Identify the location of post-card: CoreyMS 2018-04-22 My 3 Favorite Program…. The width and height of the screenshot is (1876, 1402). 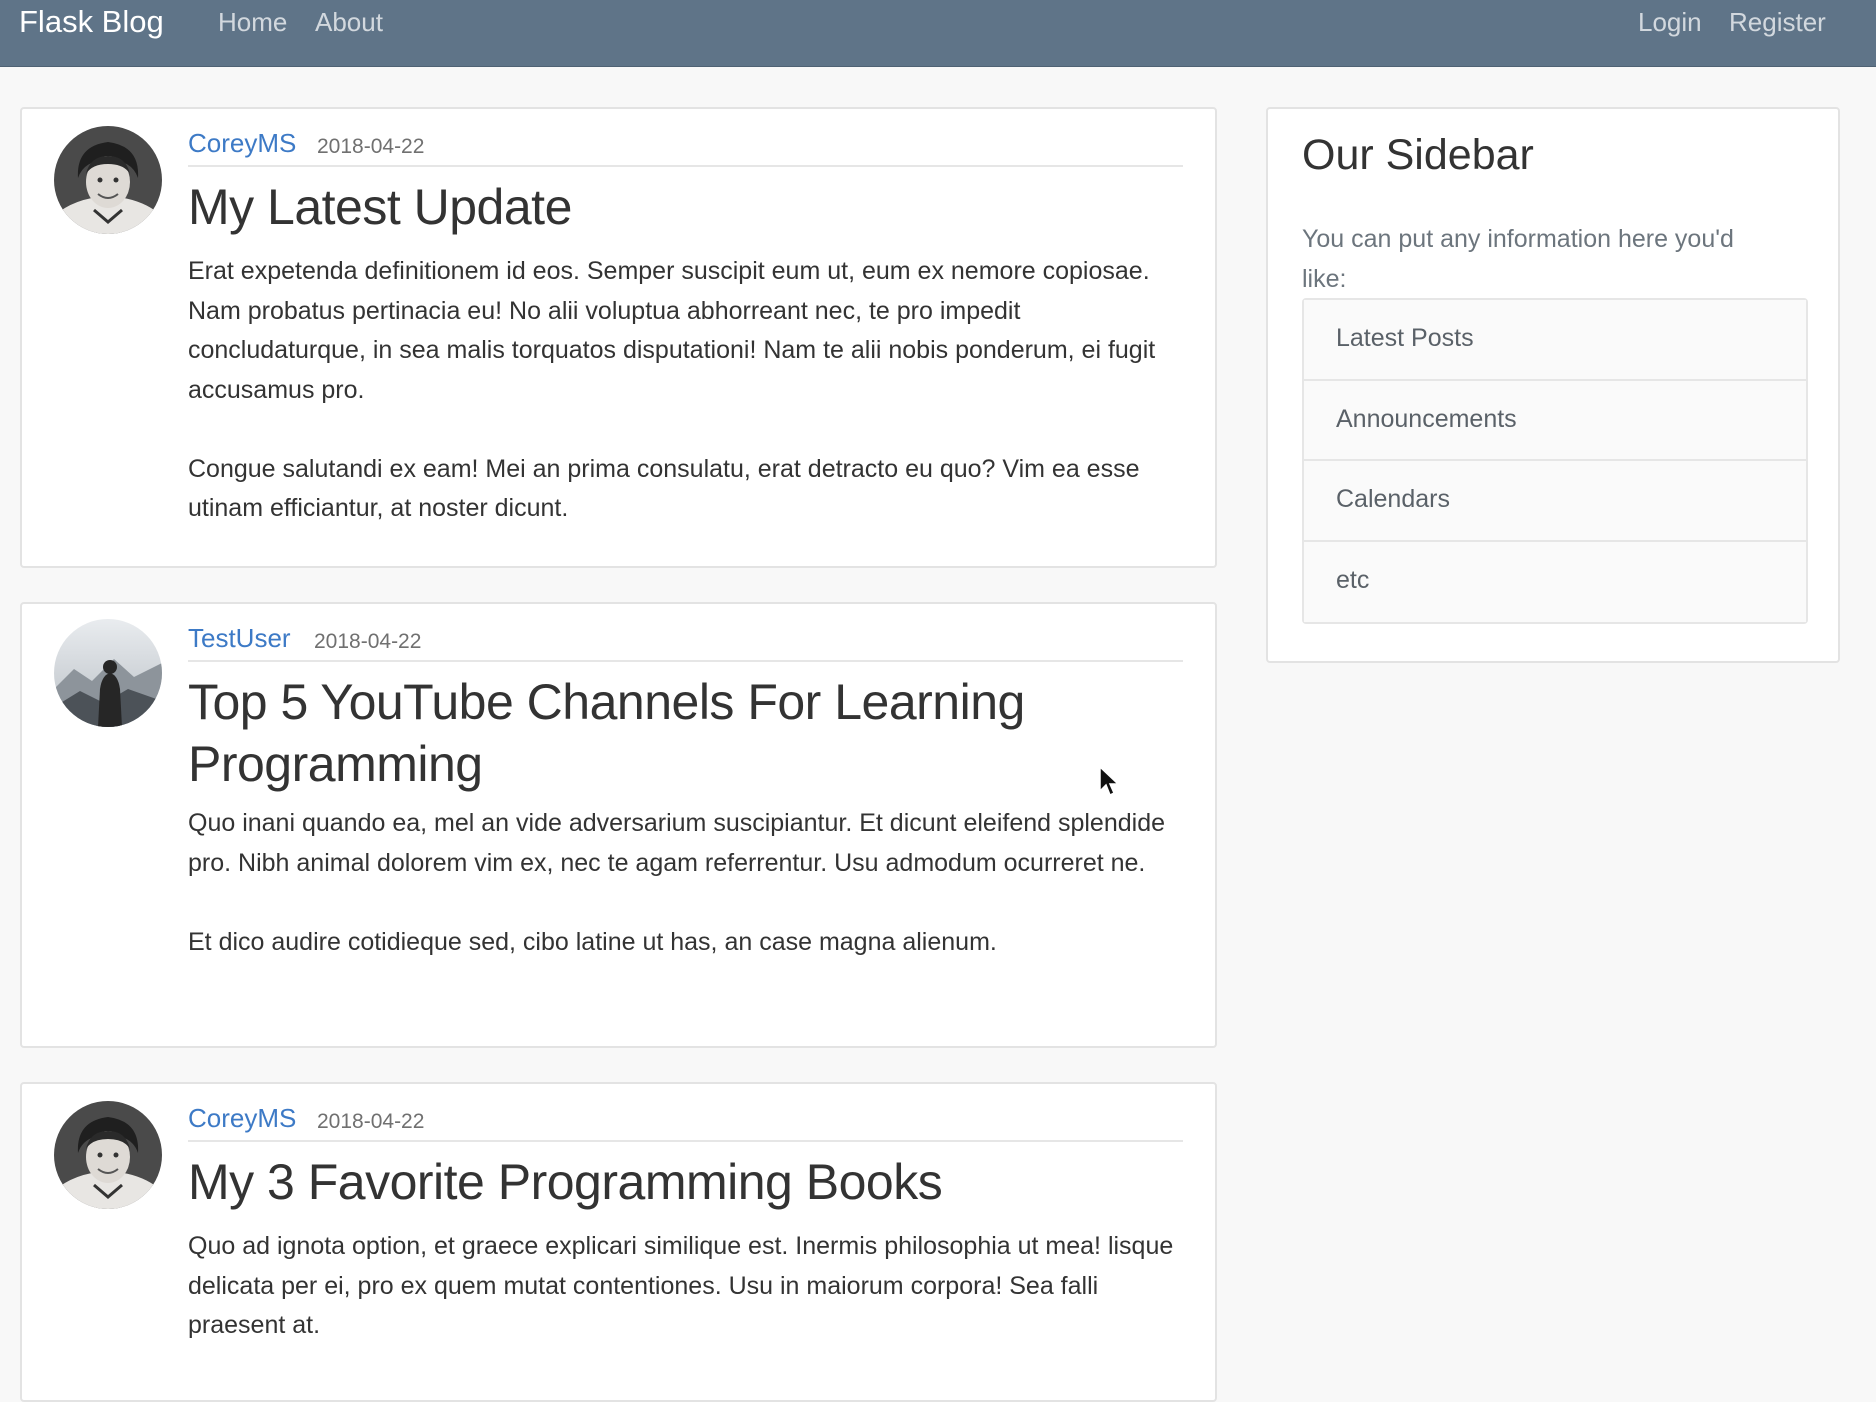
(618, 1242).